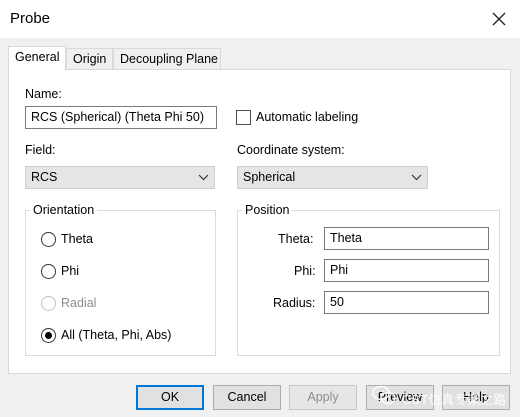  Describe the element at coordinates (40, 150) in the screenshot. I see `field-label: Field:` at that location.